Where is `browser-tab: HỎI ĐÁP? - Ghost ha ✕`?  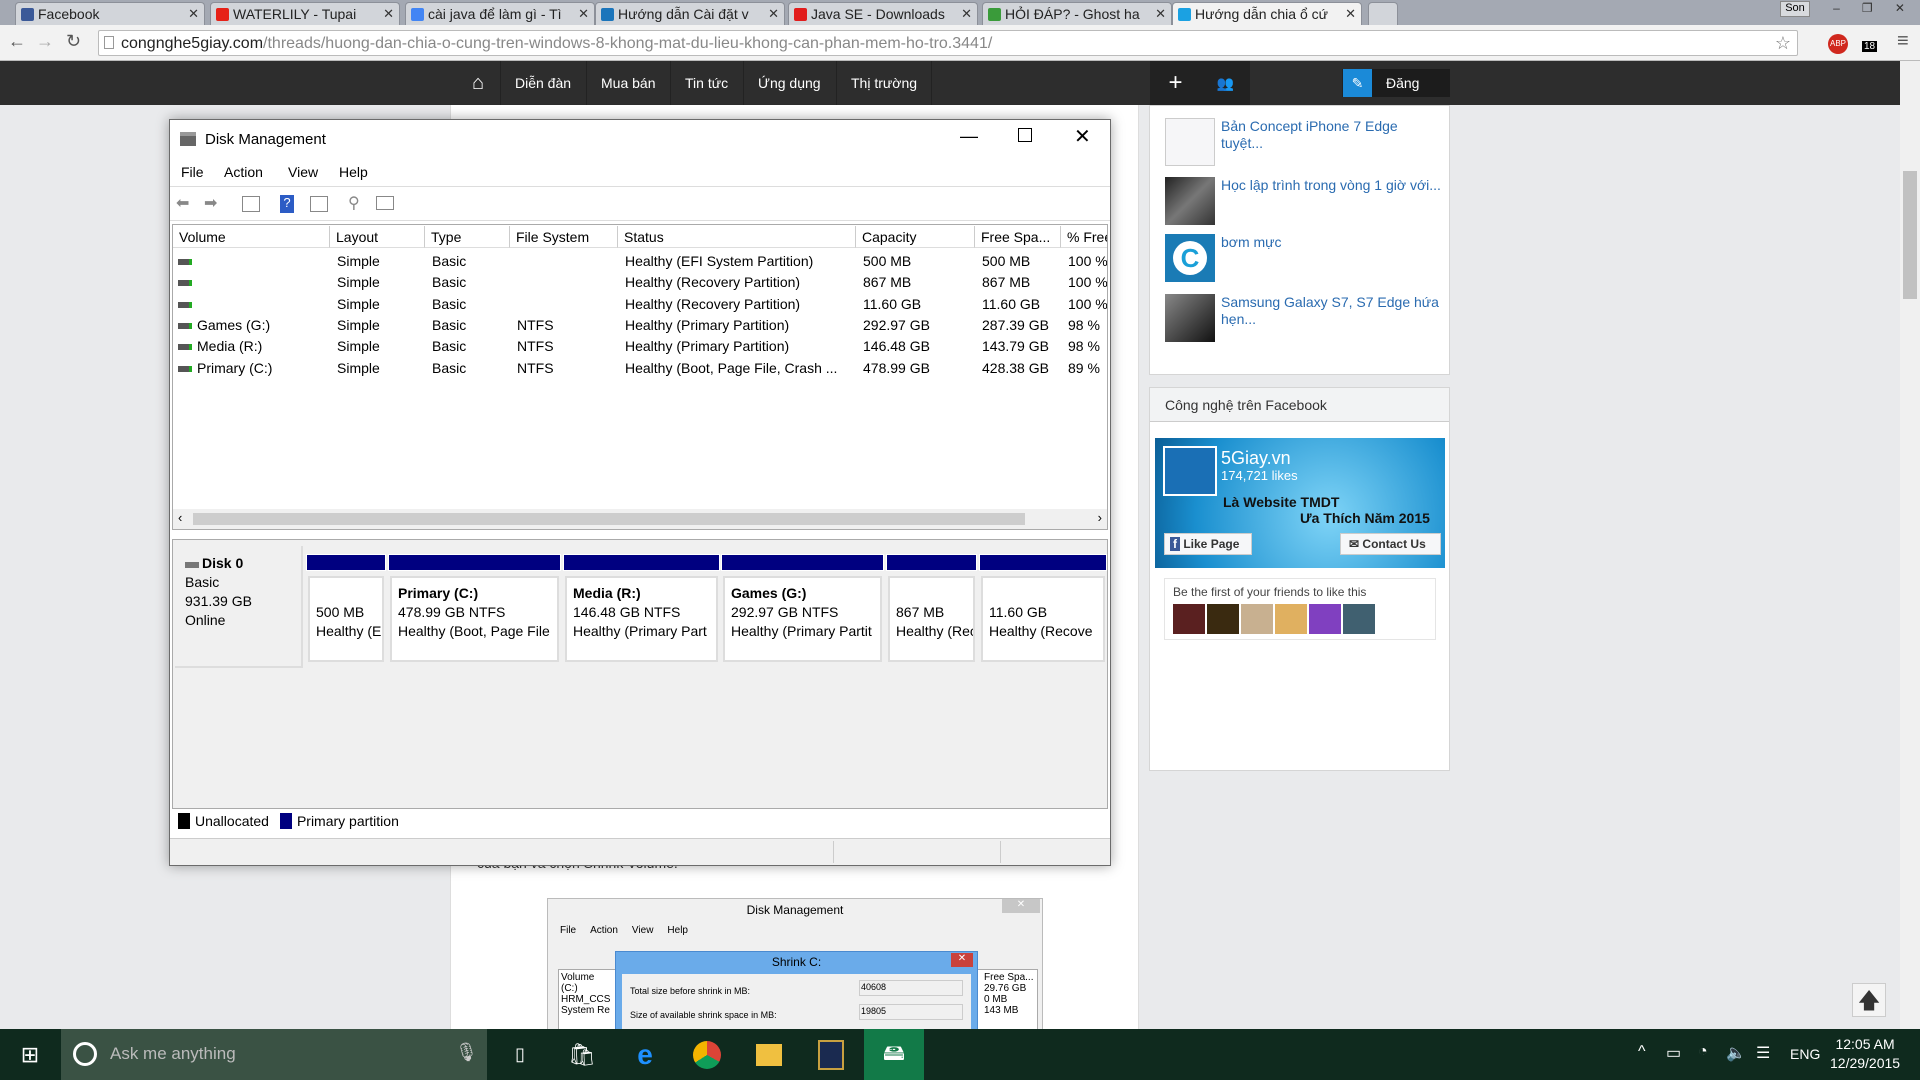 browser-tab: HỎI ĐÁP? - Ghost ha ✕ is located at coordinates (1077, 13).